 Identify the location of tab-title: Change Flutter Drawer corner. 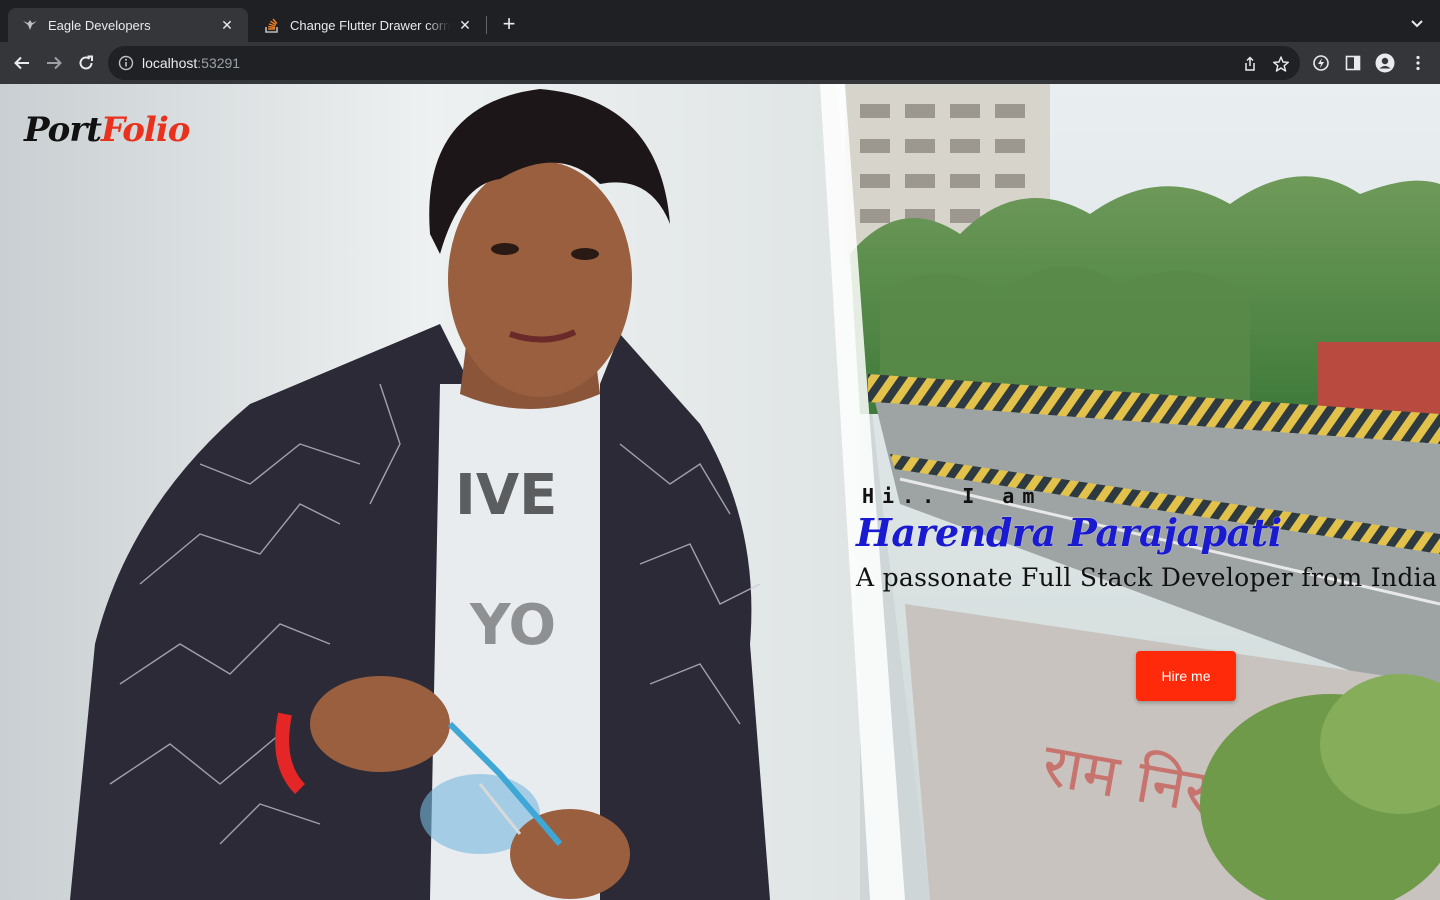
(370, 25).